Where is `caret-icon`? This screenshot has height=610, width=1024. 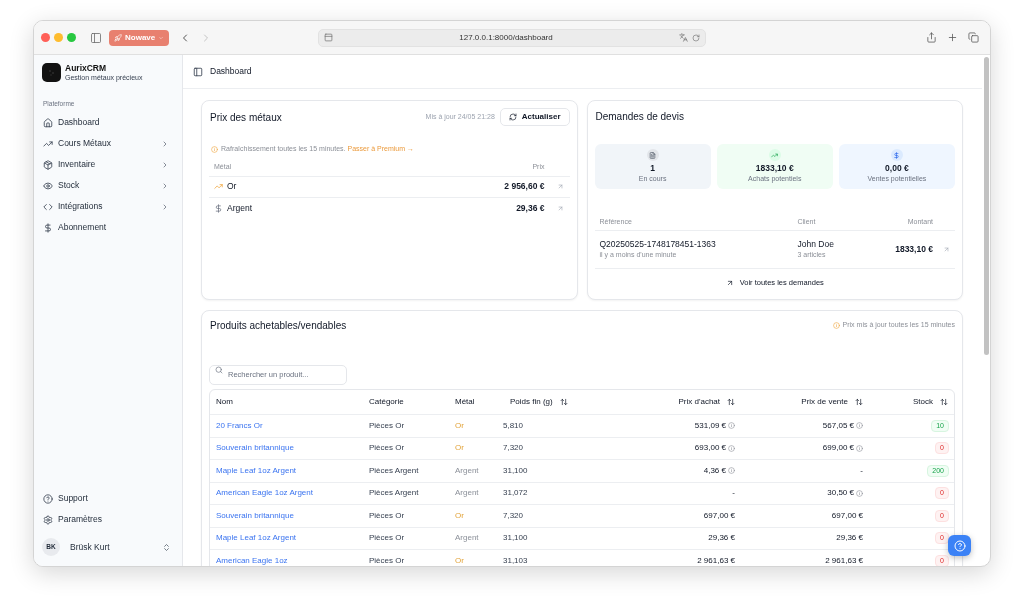 caret-icon is located at coordinates (161, 37).